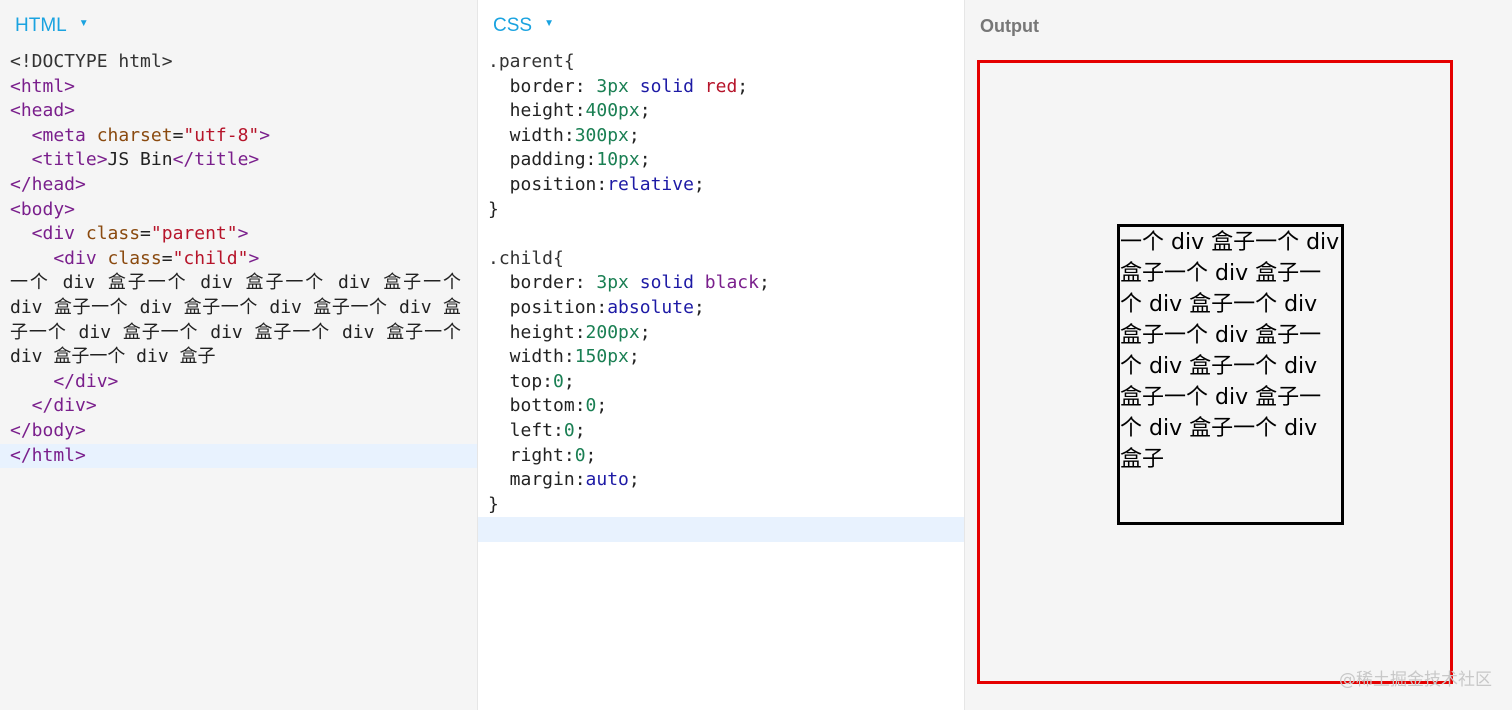  I want to click on code-line: right:0;, so click(542, 455).